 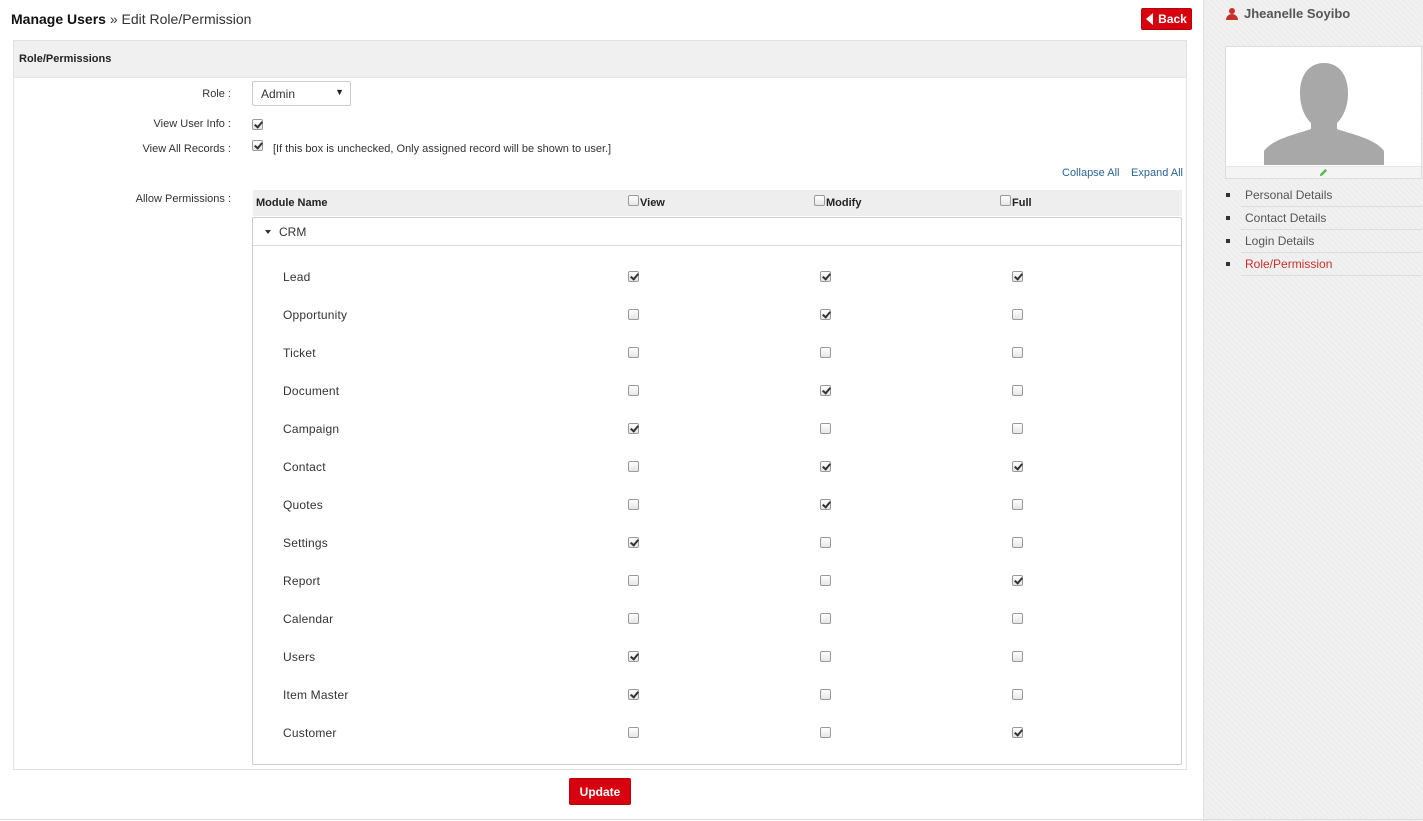 What do you see at coordinates (633, 200) in the screenshot?
I see `view-all-checkbox` at bounding box center [633, 200].